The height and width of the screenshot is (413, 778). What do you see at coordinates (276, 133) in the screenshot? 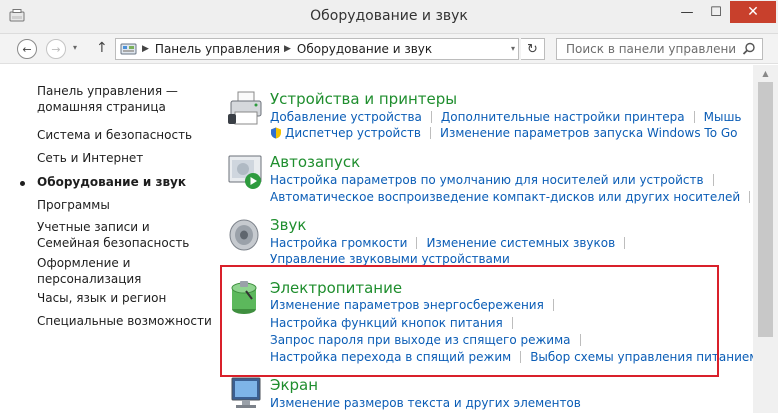
I see `shield-icon` at bounding box center [276, 133].